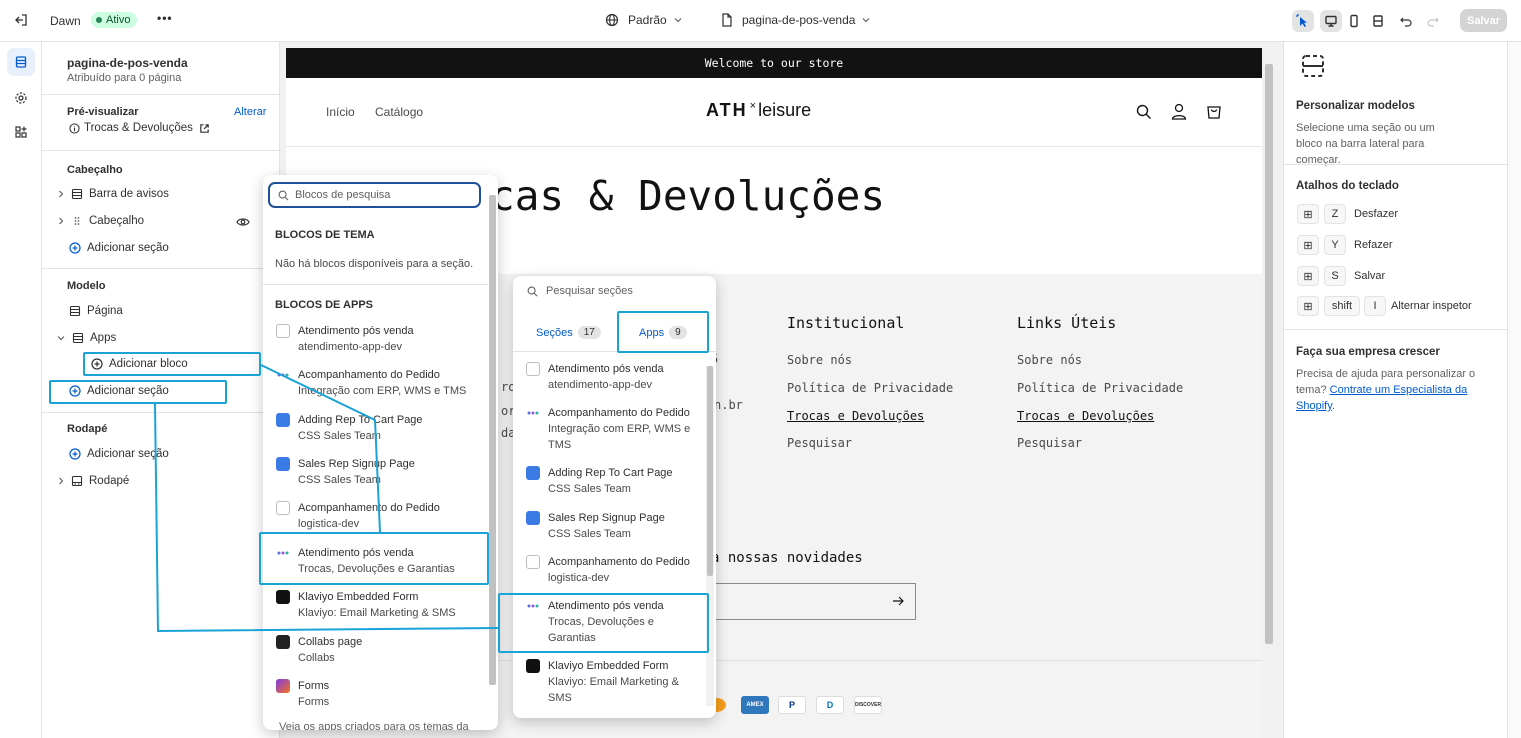 The height and width of the screenshot is (738, 1521). I want to click on apps-rail-button, so click(21, 132).